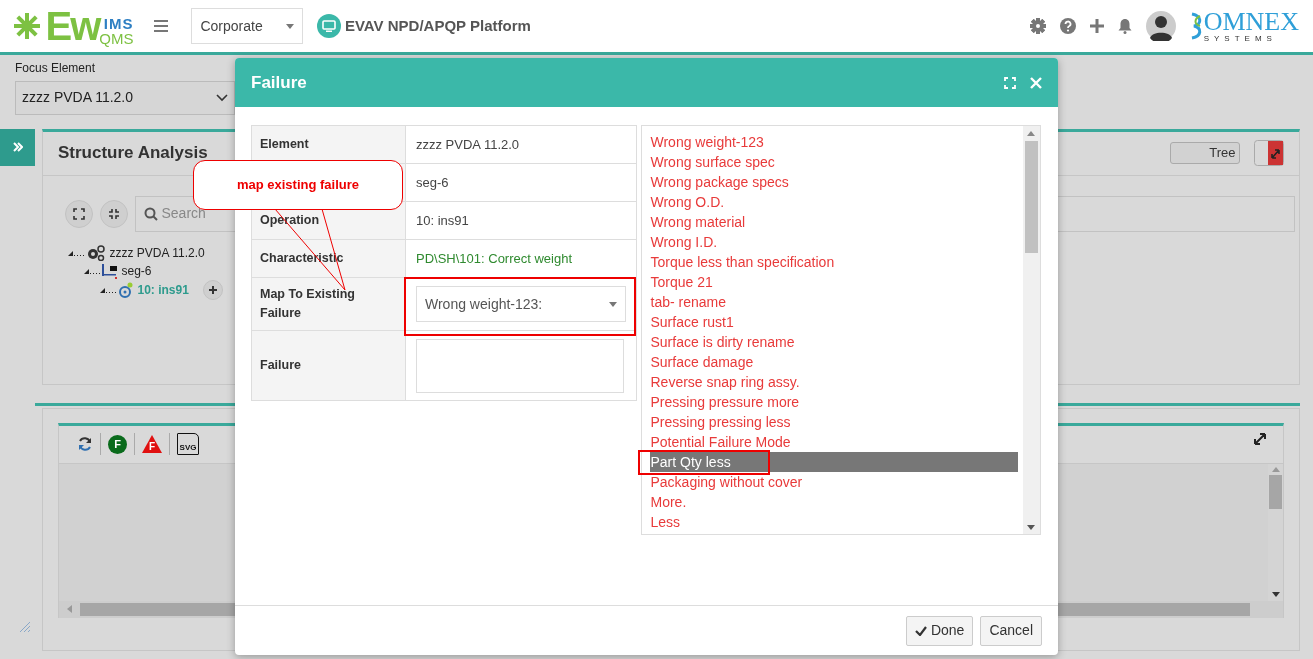  What do you see at coordinates (188, 444) in the screenshot?
I see `svg-file-icon: SVG` at bounding box center [188, 444].